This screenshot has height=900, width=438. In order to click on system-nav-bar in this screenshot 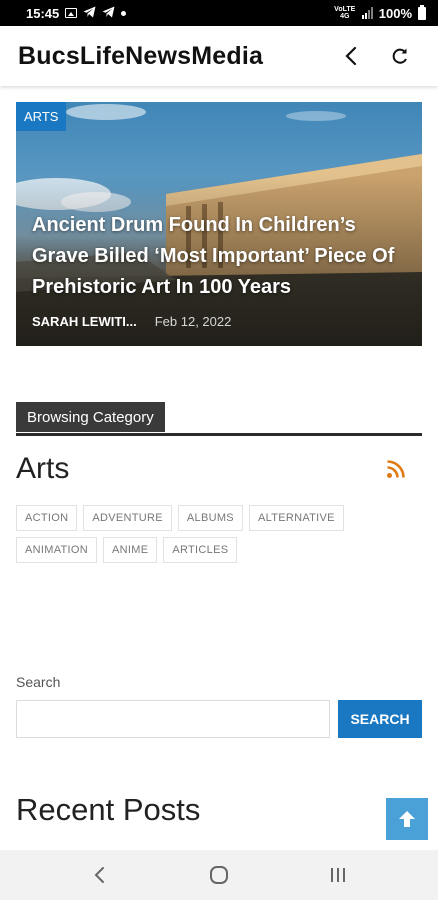, I will do `click(219, 875)`.